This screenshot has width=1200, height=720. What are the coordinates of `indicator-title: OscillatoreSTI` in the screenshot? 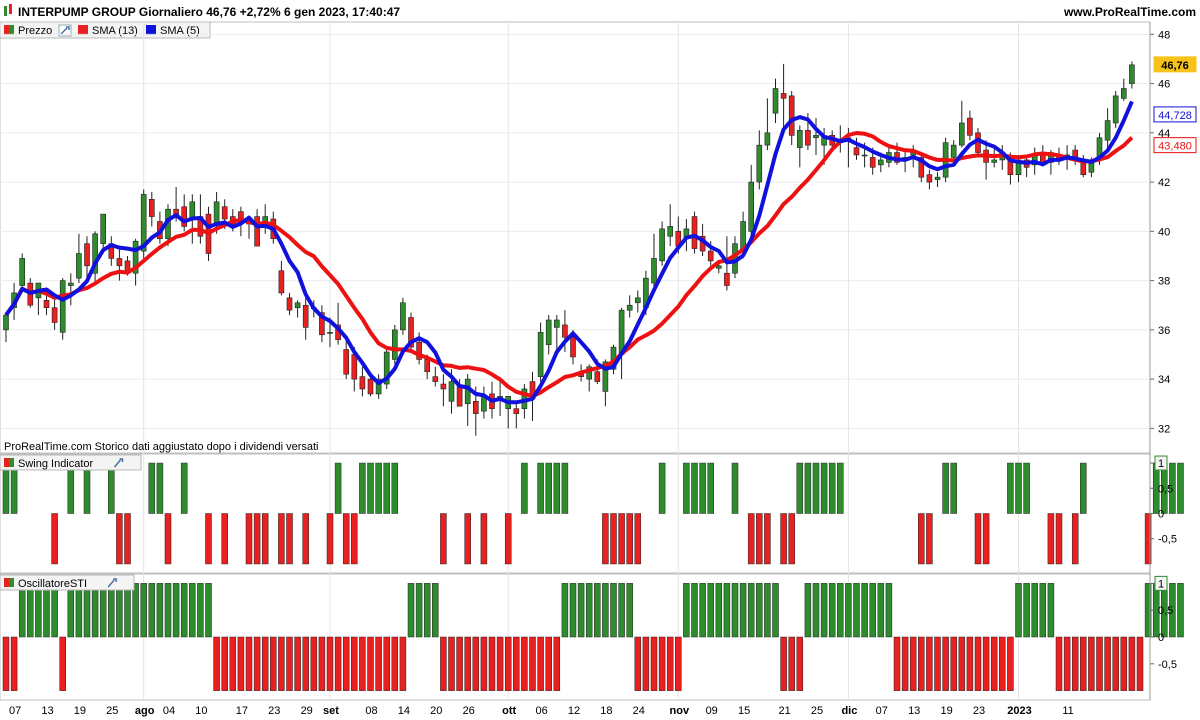 It's located at (52, 584).